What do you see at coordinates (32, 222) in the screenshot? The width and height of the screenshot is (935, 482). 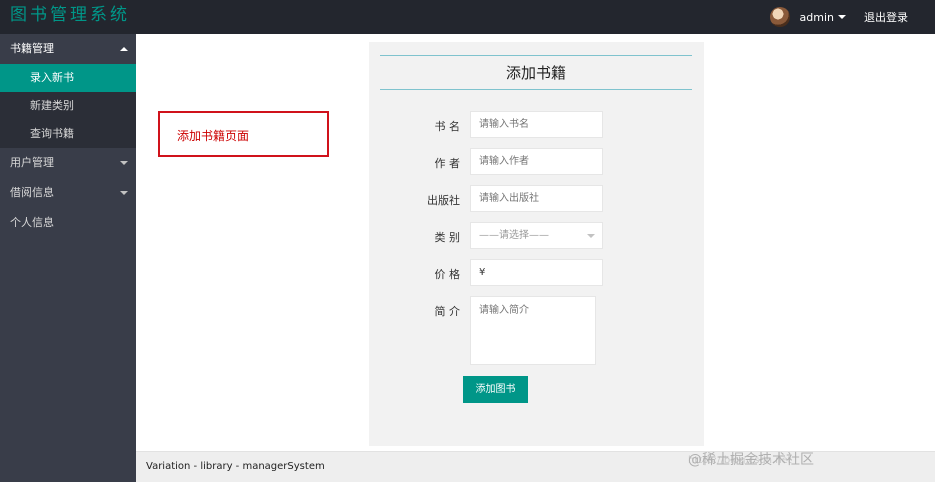 I see `nav-group-label: 个人信息` at bounding box center [32, 222].